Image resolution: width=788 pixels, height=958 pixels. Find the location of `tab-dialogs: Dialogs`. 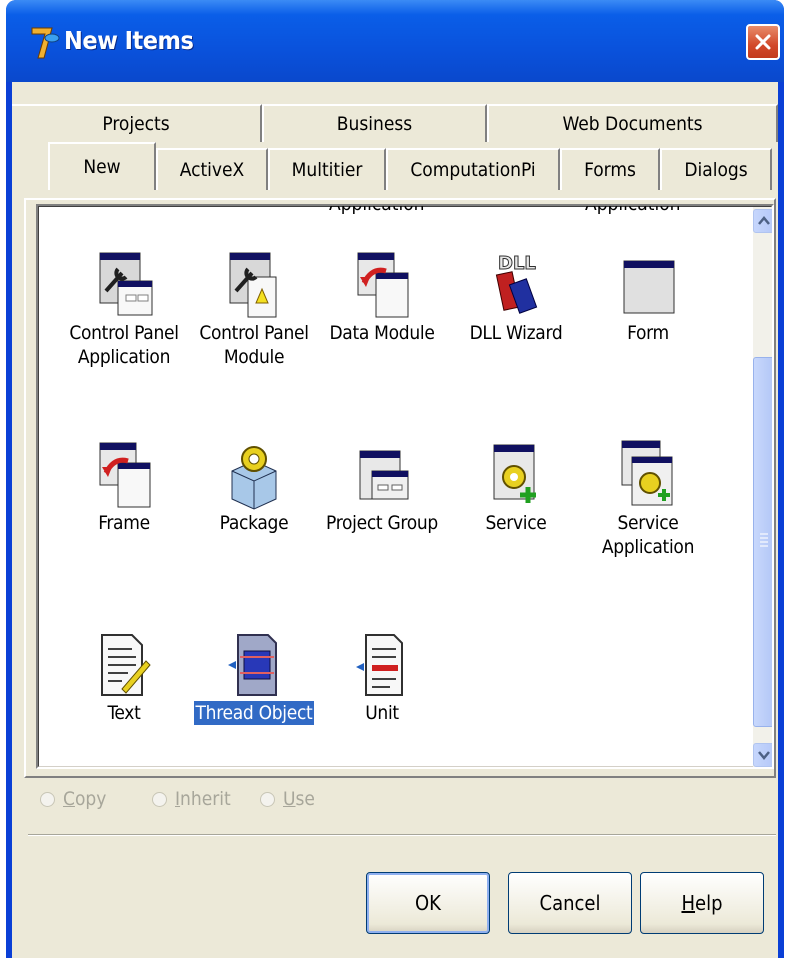

tab-dialogs: Dialogs is located at coordinates (716, 169).